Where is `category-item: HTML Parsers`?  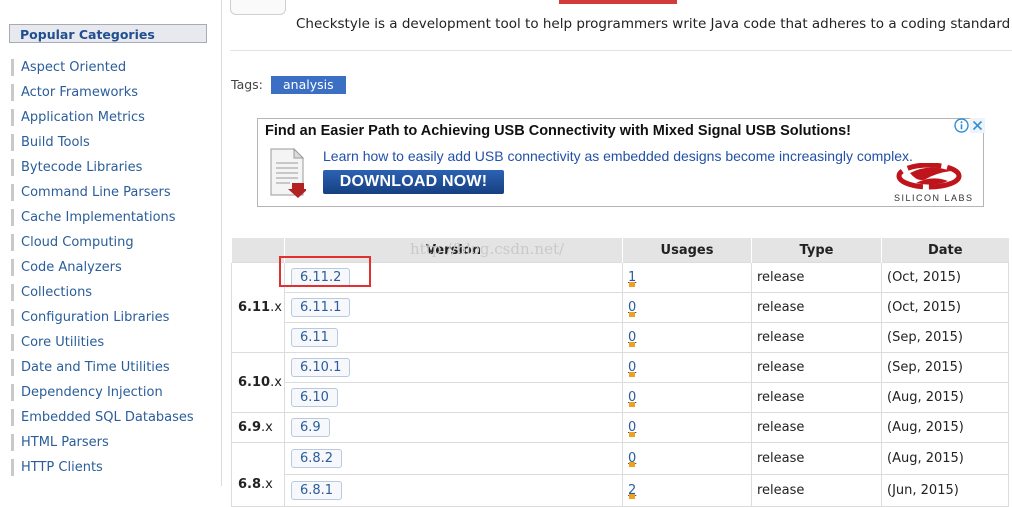
category-item: HTML Parsers is located at coordinates (111, 442).